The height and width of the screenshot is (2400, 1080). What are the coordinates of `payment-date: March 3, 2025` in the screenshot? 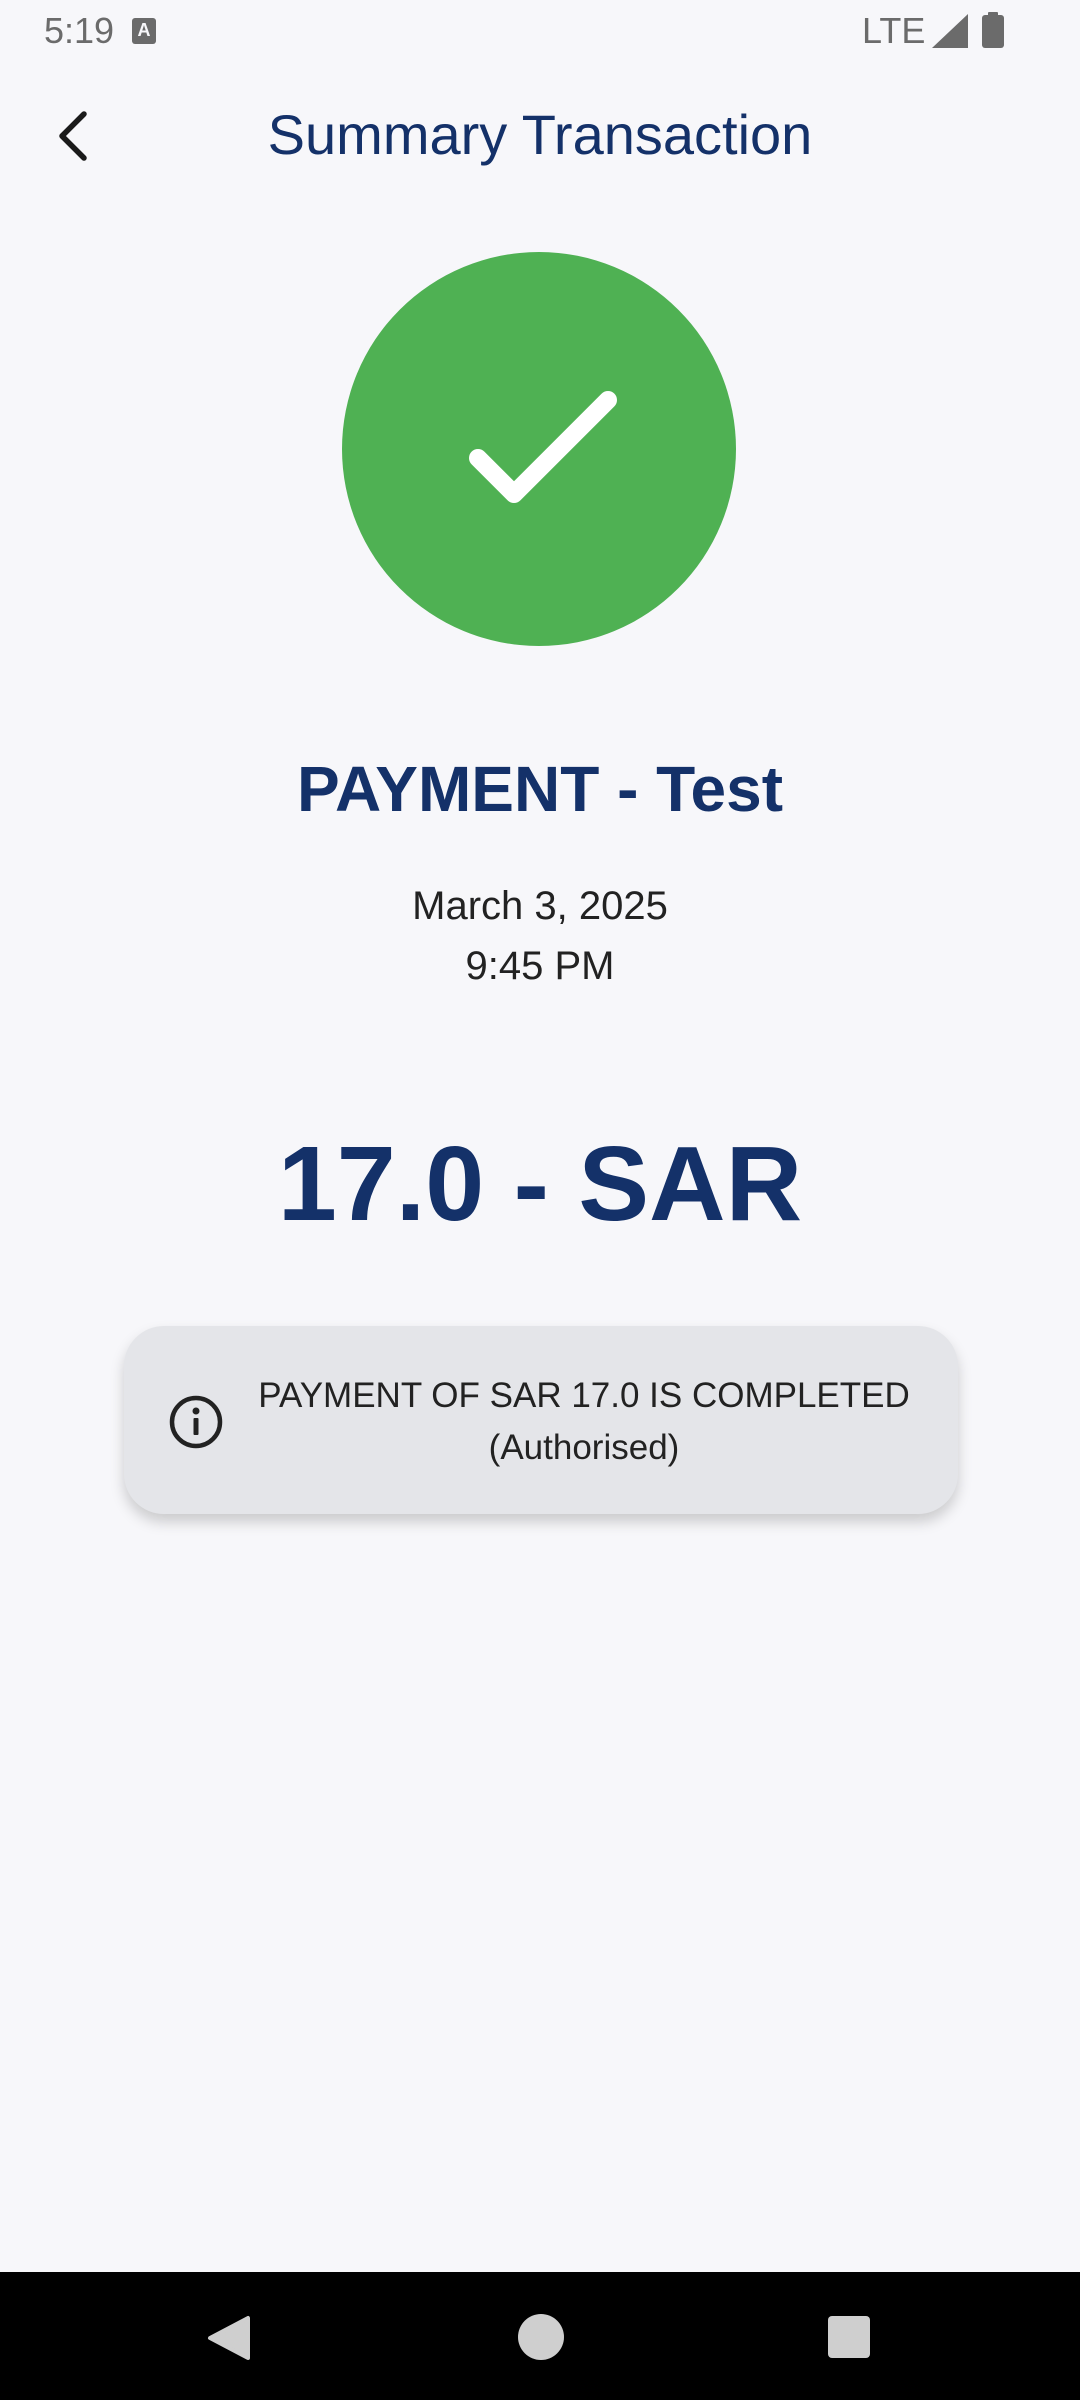 It's located at (540, 906).